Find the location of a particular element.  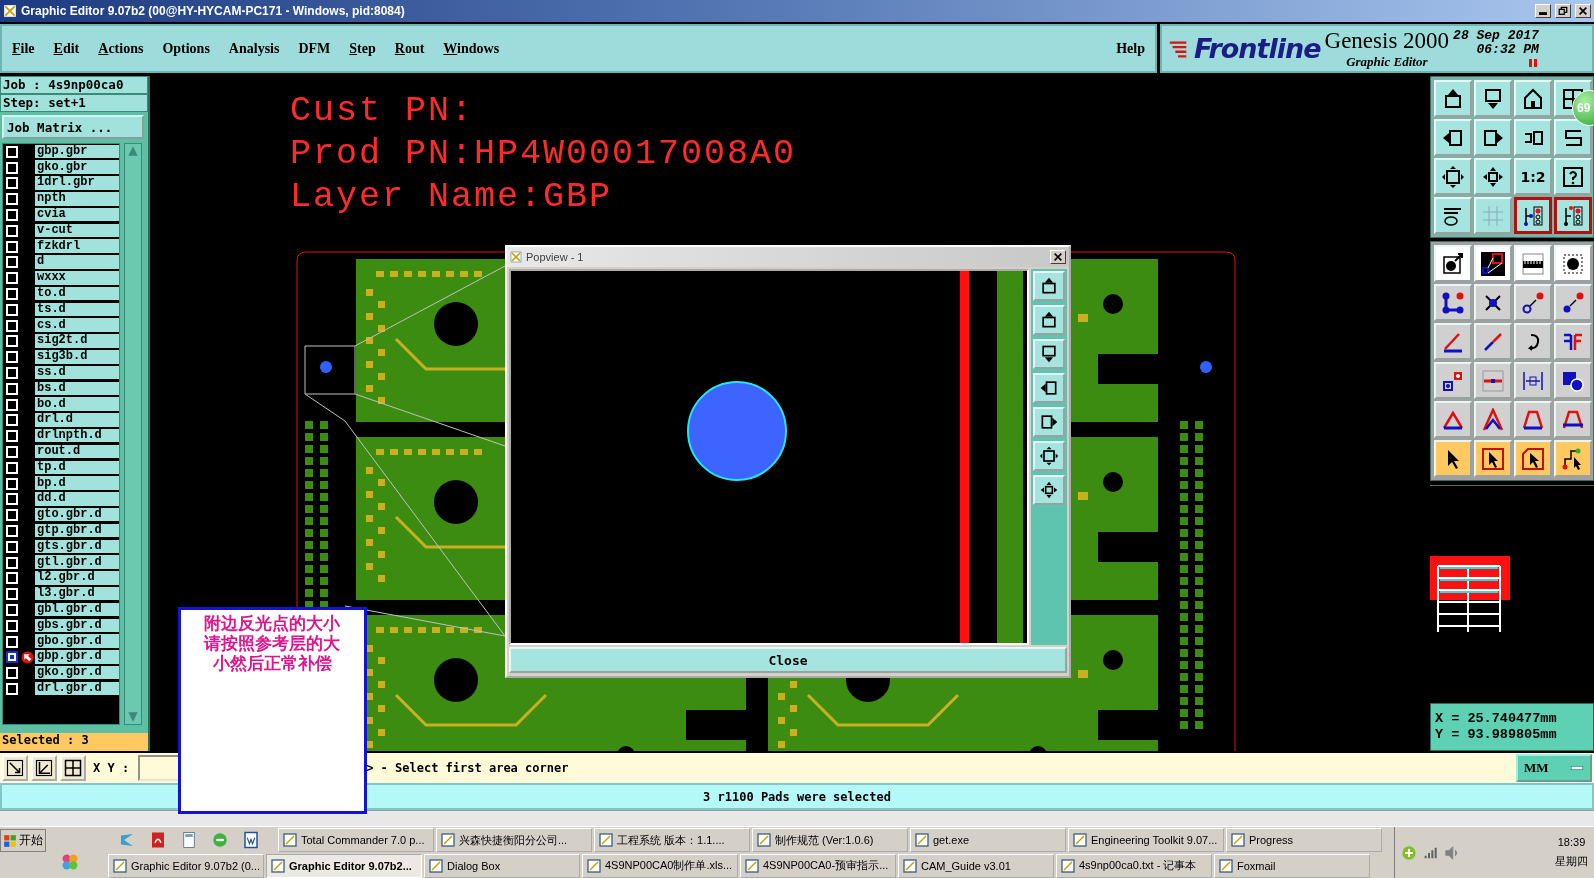

grid-icon is located at coordinates (1493, 215).